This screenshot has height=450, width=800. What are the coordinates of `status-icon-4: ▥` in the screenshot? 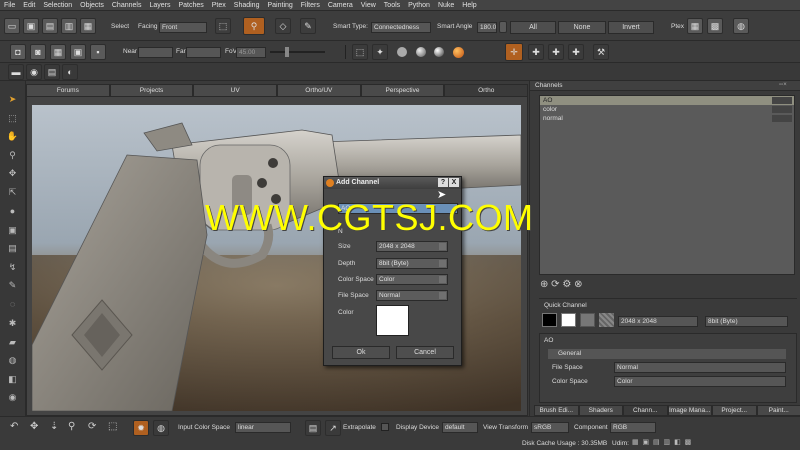 It's located at (667, 442).